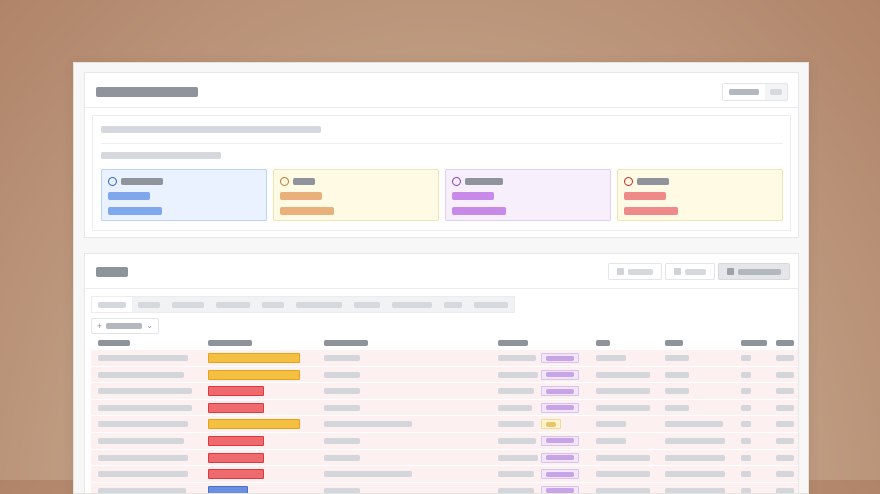 The image size is (880, 494). Describe the element at coordinates (442, 143) in the screenshot. I see `divider` at that location.